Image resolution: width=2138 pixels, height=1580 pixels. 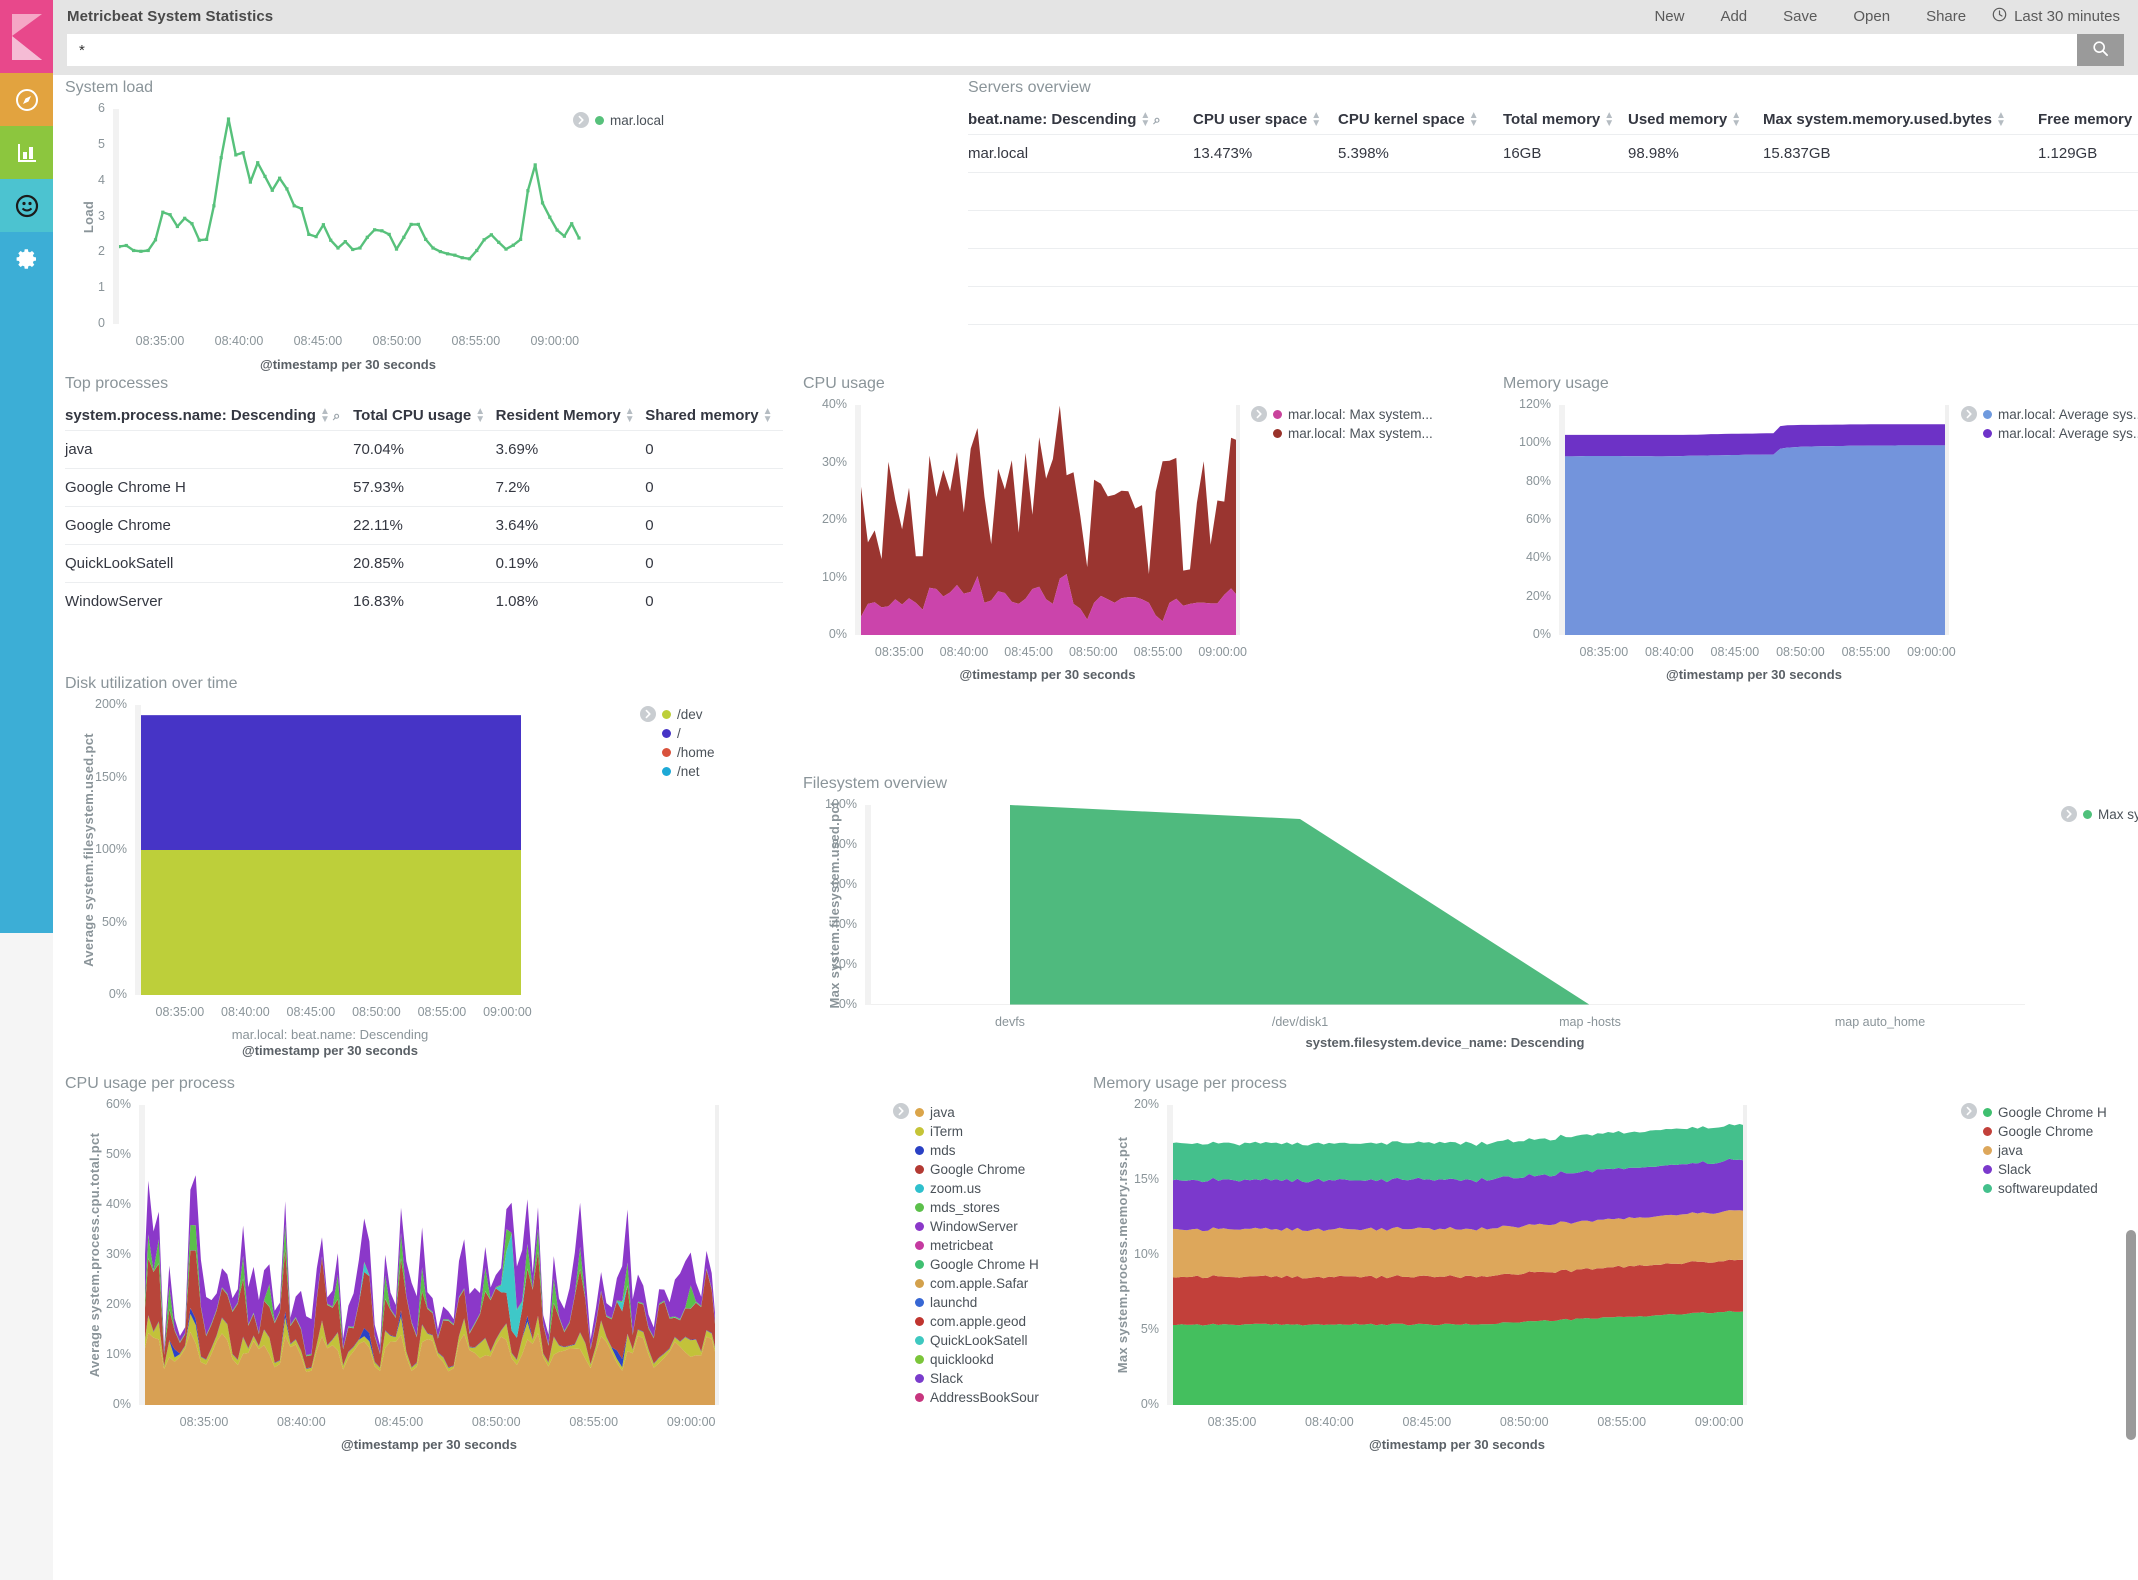 I want to click on column-header-3: Total memory ▲ ▼, so click(x=1565, y=120).